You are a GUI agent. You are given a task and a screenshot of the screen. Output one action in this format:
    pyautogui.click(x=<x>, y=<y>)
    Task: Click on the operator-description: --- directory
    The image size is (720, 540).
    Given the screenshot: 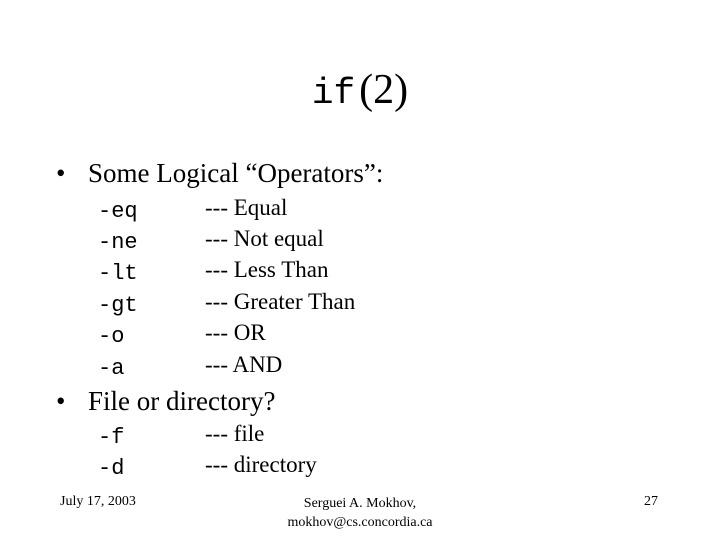 What is the action you would take?
    pyautogui.click(x=261, y=464)
    